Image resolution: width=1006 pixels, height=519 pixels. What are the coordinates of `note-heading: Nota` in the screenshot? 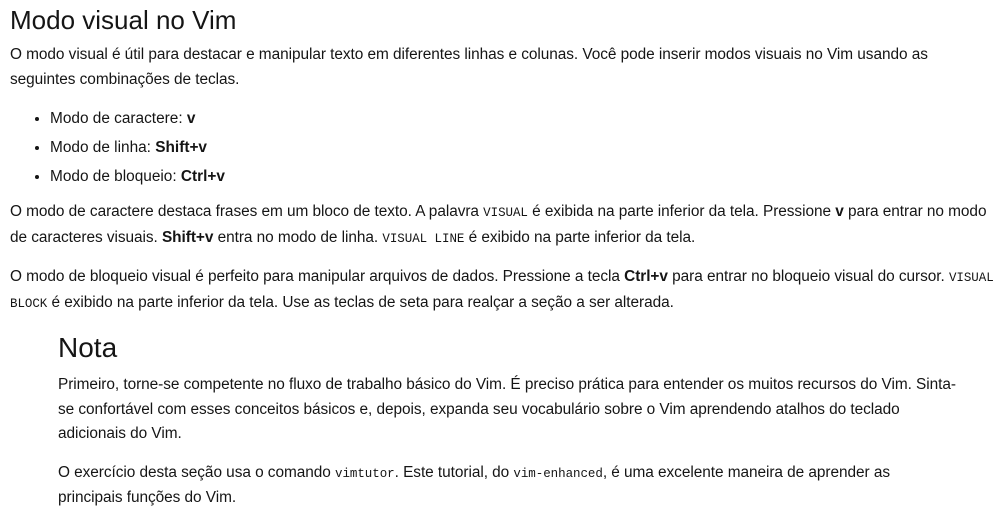 It's located at (88, 347).